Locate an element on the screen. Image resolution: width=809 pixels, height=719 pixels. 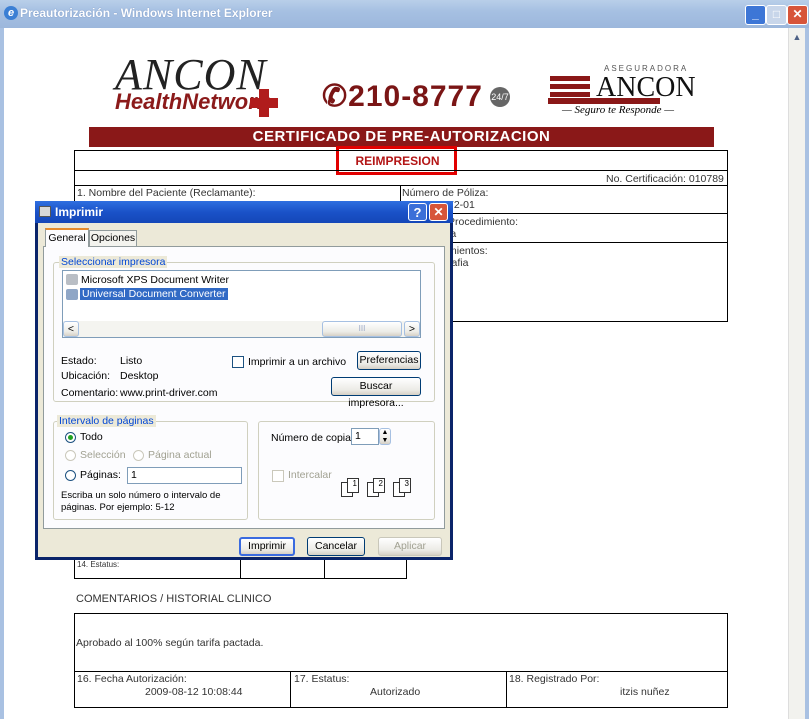
cancel-button: Cancelar is located at coordinates (336, 546).